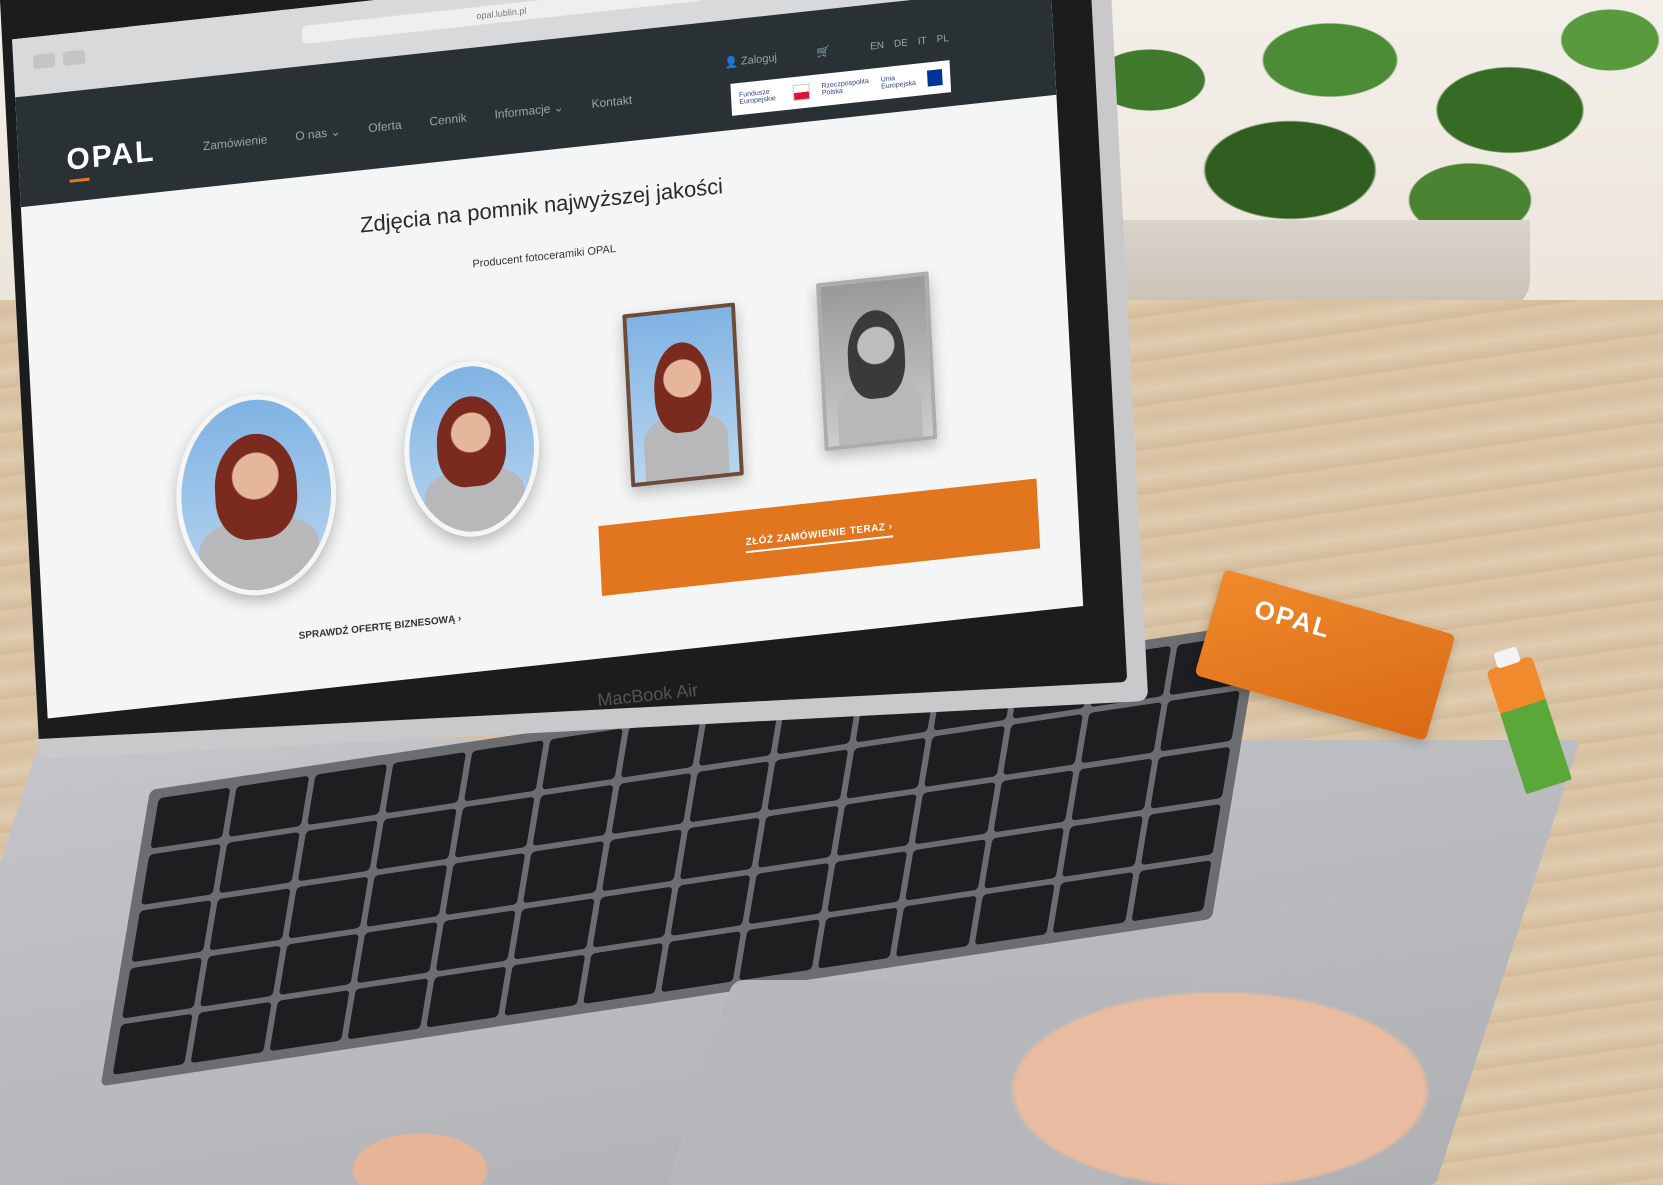 Image resolution: width=1663 pixels, height=1185 pixels. Describe the element at coordinates (44, 61) in the screenshot. I see `back-button` at that location.